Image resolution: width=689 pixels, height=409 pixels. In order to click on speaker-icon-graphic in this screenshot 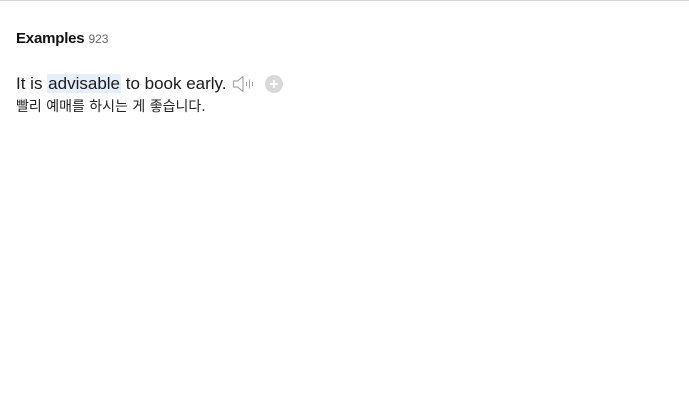, I will do `click(242, 84)`.